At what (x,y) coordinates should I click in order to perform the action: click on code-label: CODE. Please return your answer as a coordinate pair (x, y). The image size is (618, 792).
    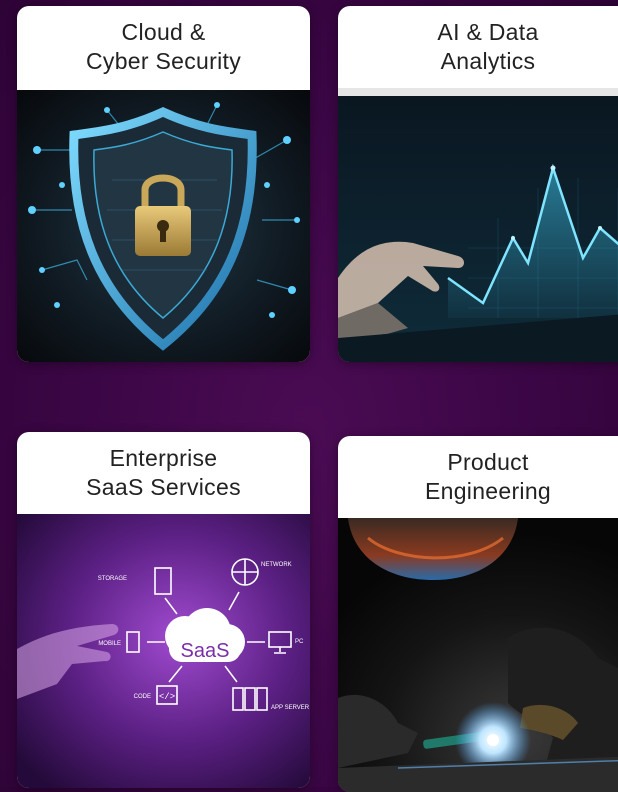
    Looking at the image, I should click on (142, 697).